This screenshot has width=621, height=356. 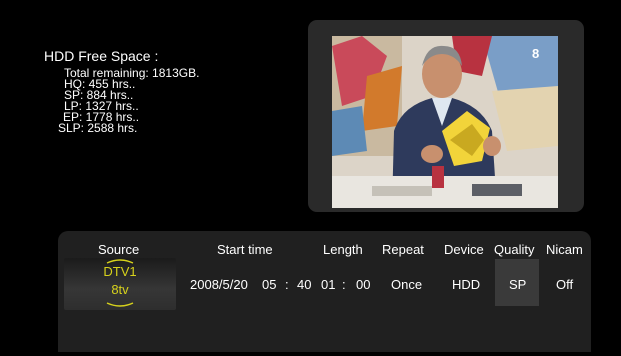 I want to click on down-arrow-icon, so click(x=120, y=305).